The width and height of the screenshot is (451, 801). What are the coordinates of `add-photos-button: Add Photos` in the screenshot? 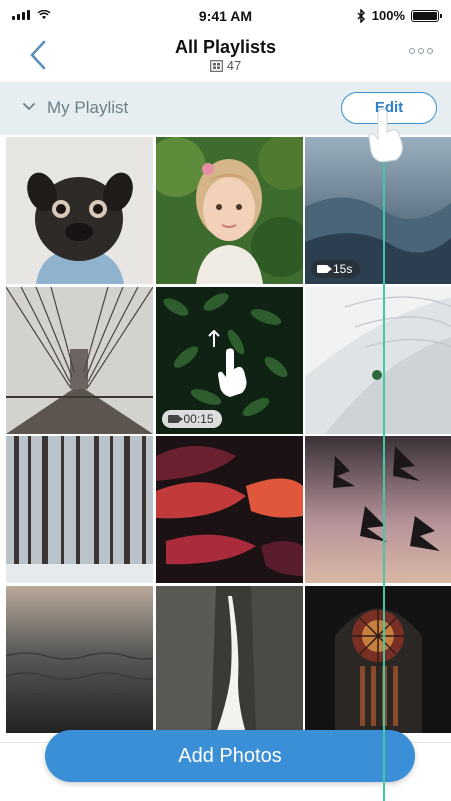 It's located at (230, 756).